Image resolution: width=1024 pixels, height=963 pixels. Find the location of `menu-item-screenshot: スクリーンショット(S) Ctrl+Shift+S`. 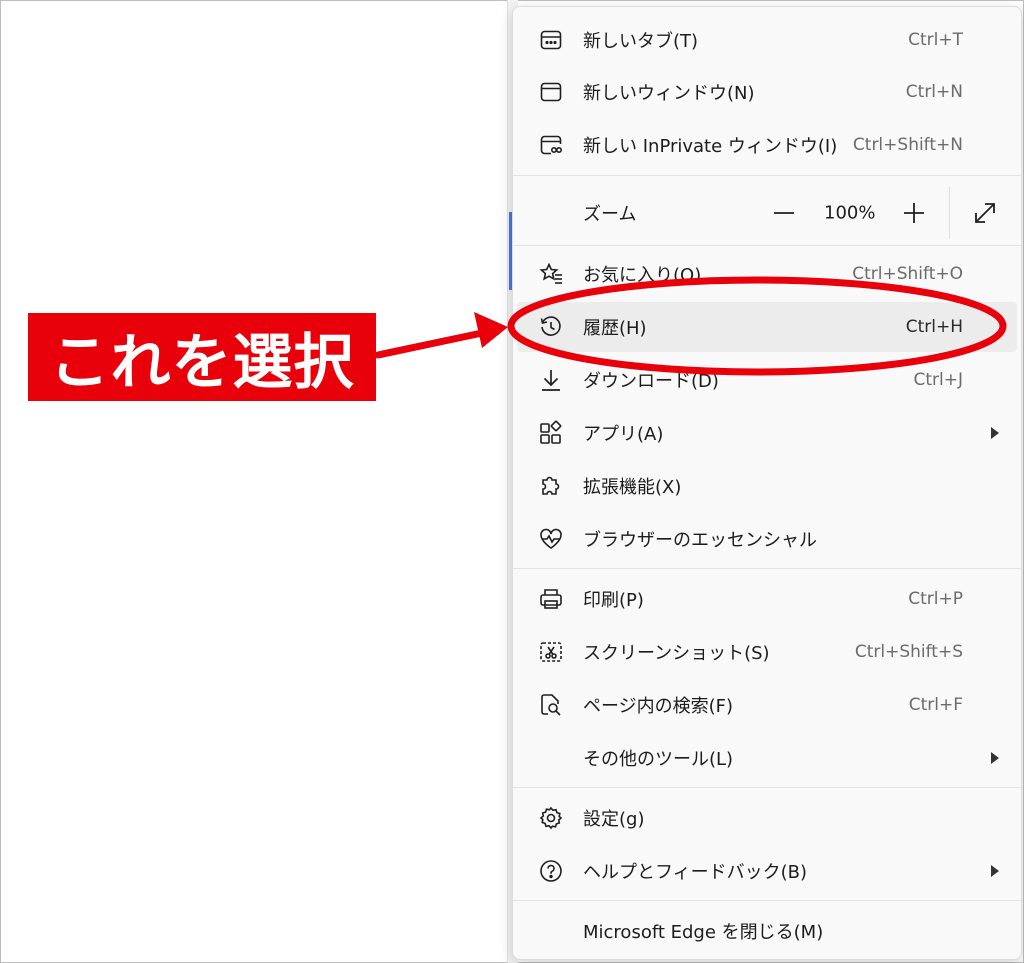

menu-item-screenshot: スクリーンショット(S) Ctrl+Shift+S is located at coordinates (767, 652).